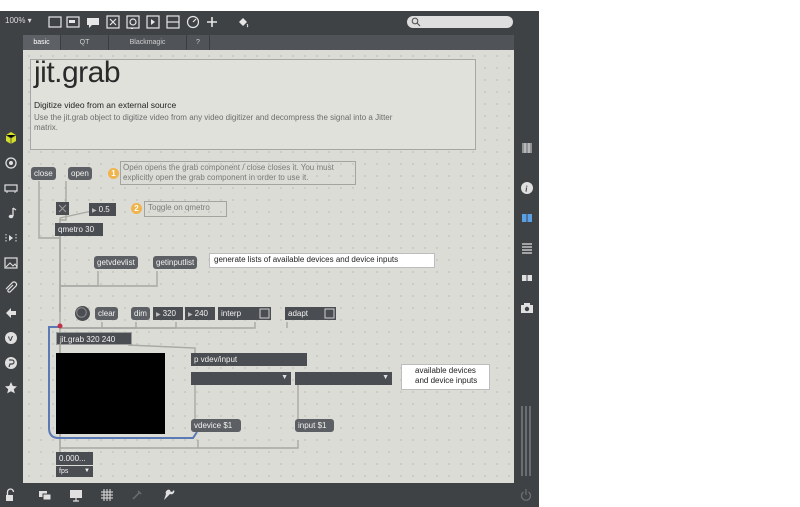 The height and width of the screenshot is (507, 800). Describe the element at coordinates (527, 188) in the screenshot. I see `info-icon: i` at that location.